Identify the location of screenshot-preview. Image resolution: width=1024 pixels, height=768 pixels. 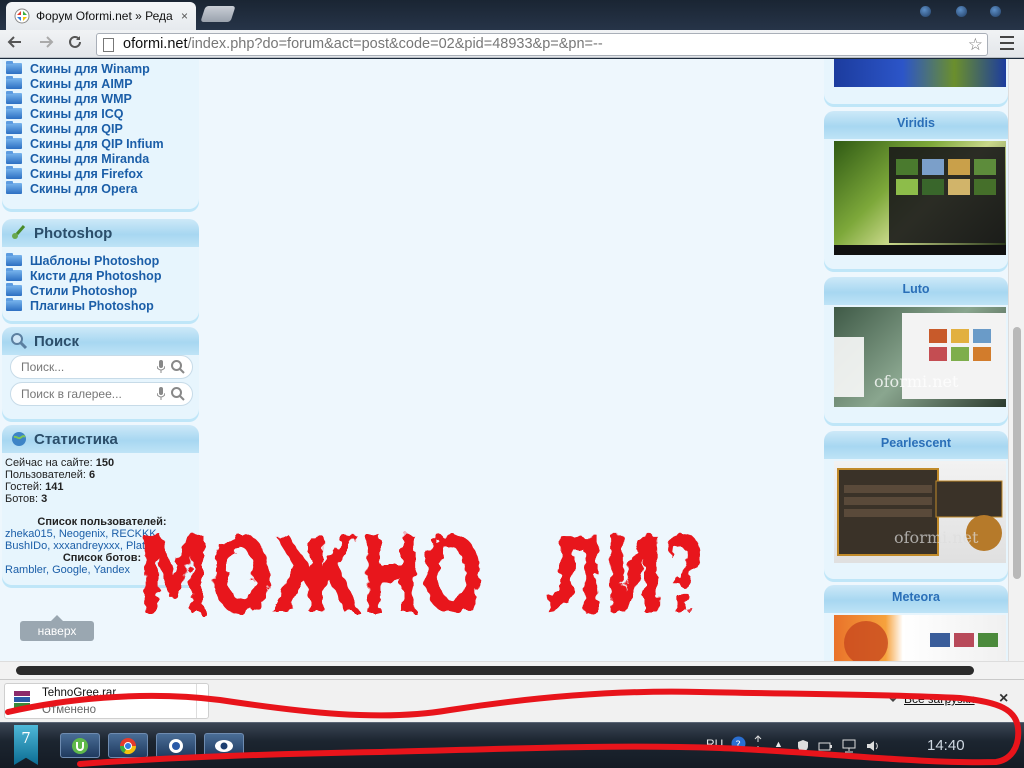
(921, 641).